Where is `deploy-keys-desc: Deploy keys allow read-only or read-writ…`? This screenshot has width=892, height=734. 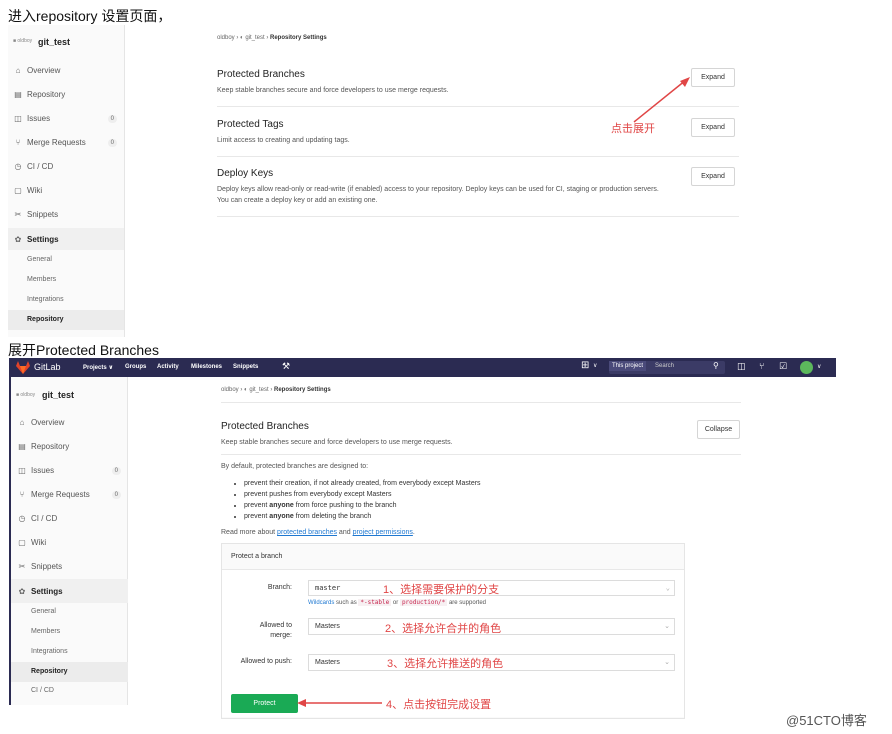
deploy-keys-desc: Deploy keys allow read-only or read-writ… is located at coordinates (438, 195).